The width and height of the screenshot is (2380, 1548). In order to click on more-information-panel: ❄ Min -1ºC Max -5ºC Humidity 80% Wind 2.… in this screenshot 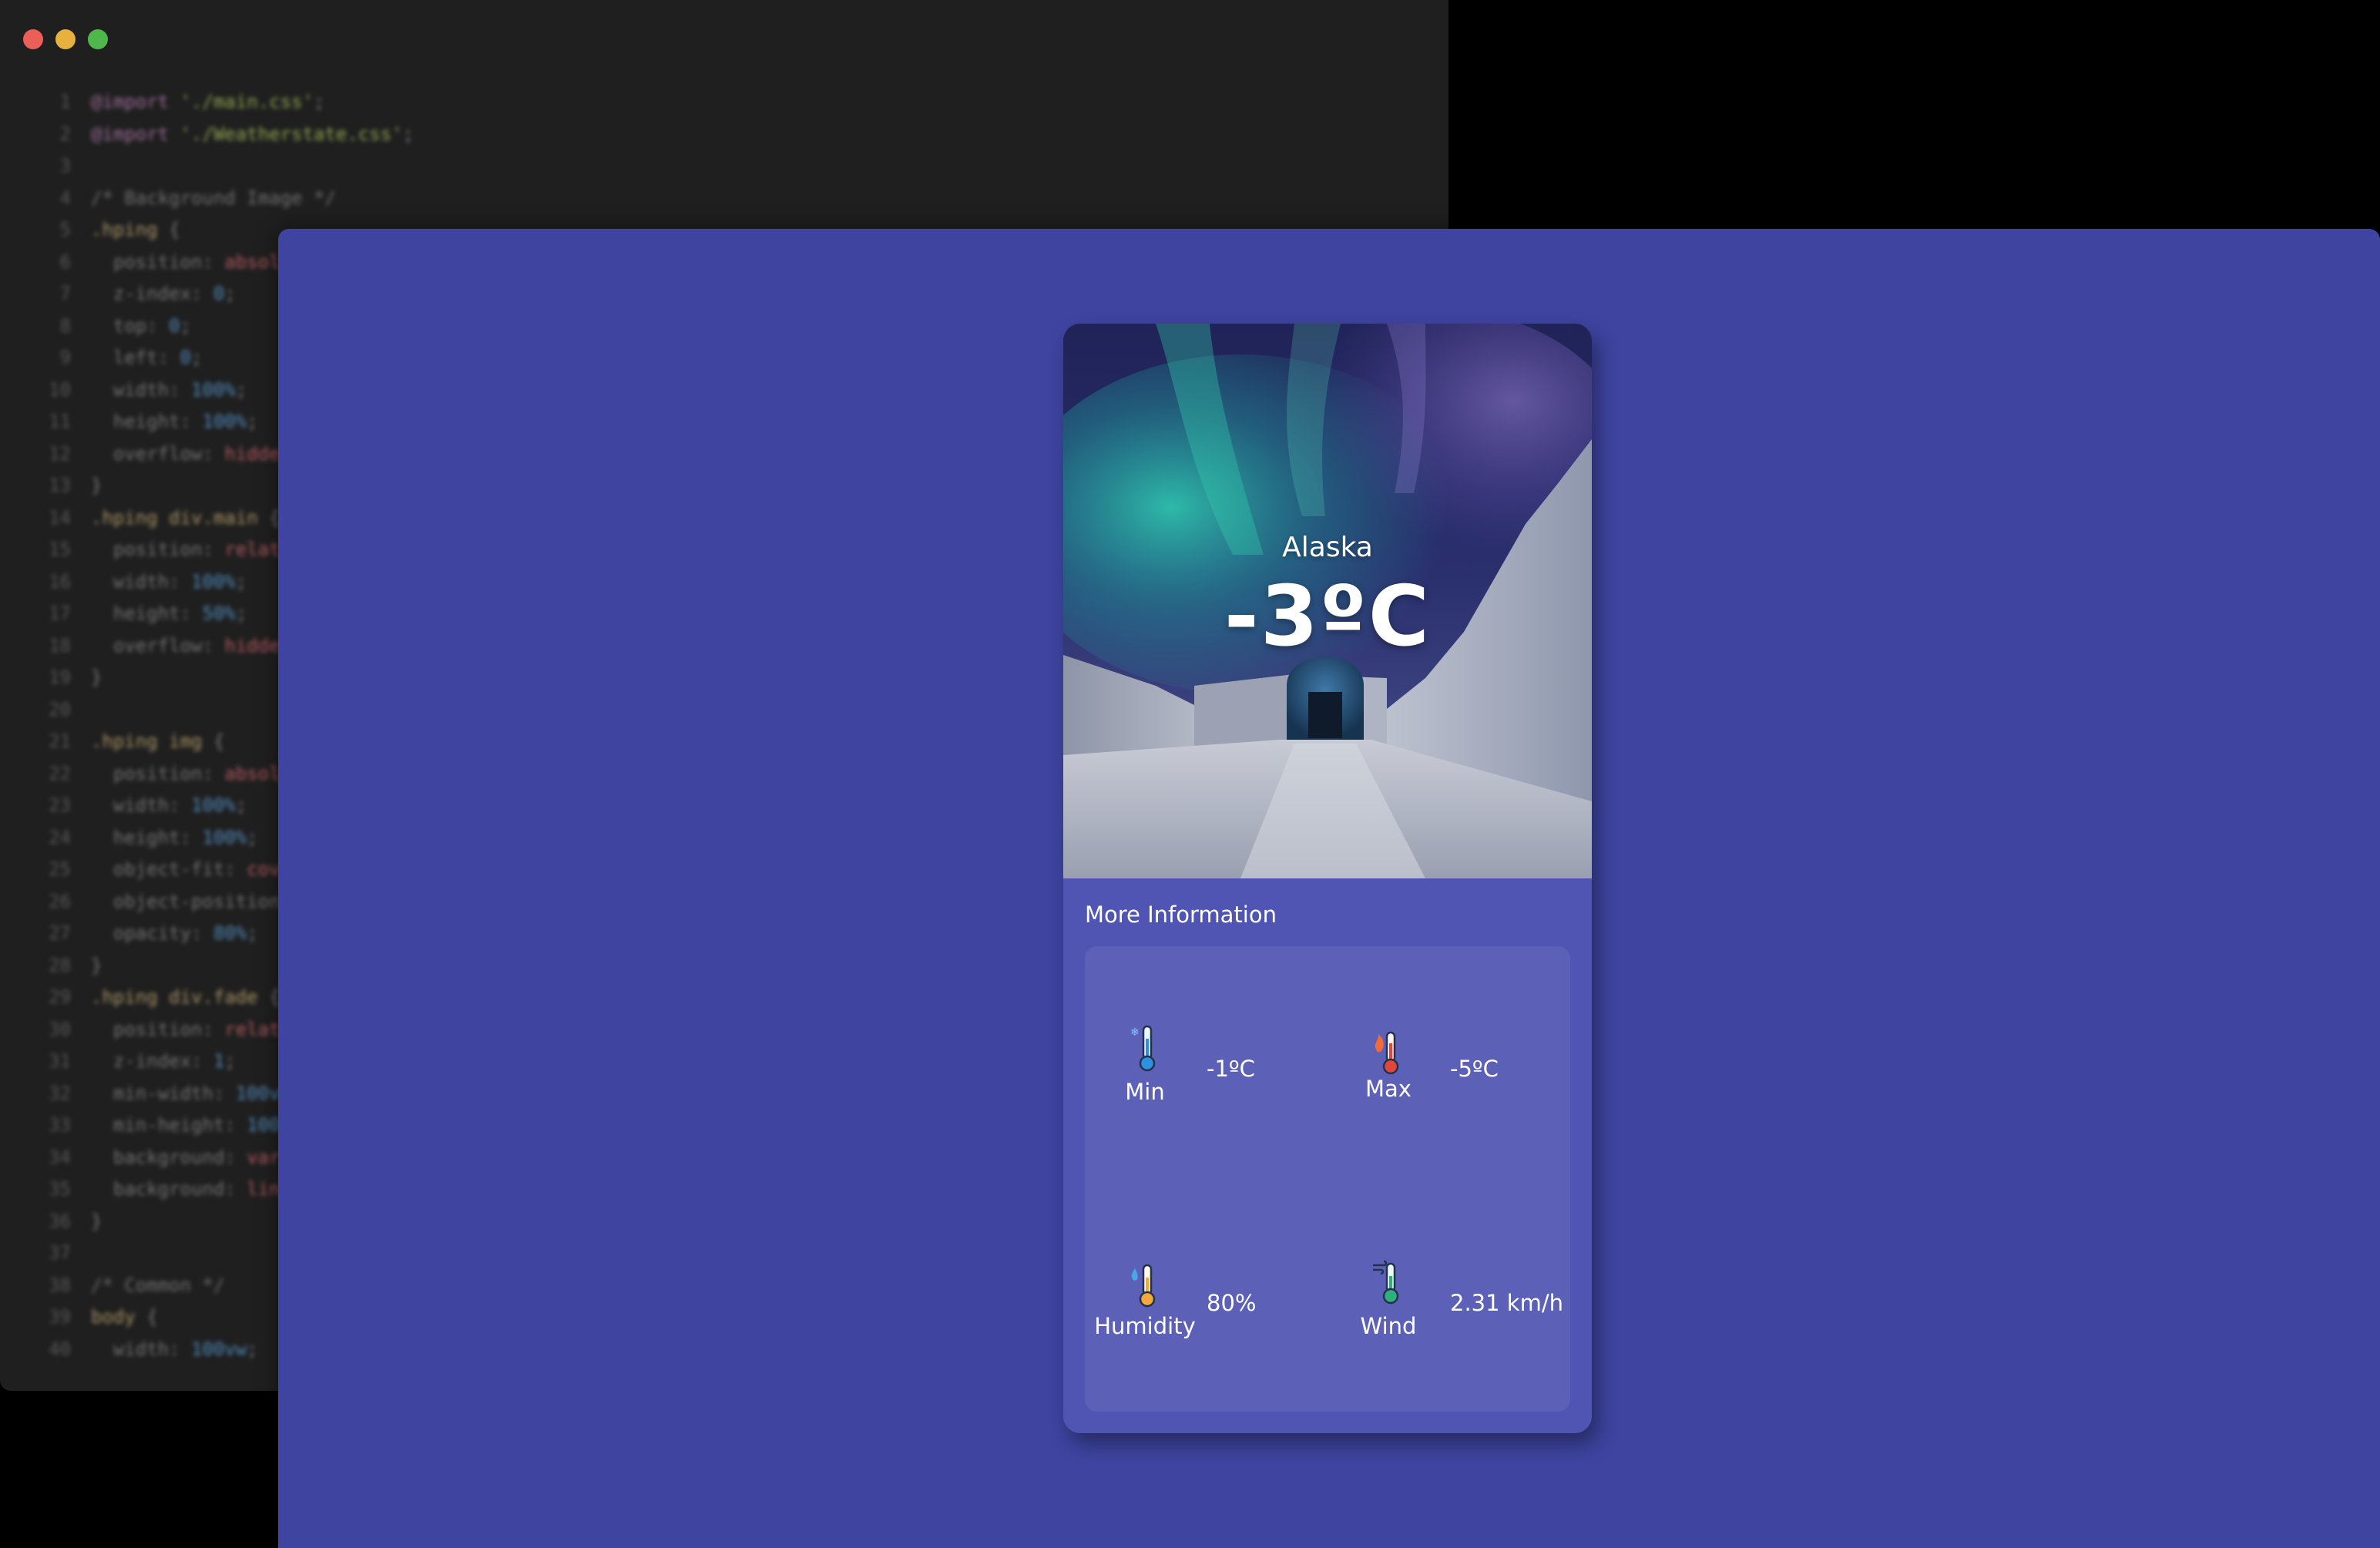, I will do `click(1328, 1179)`.